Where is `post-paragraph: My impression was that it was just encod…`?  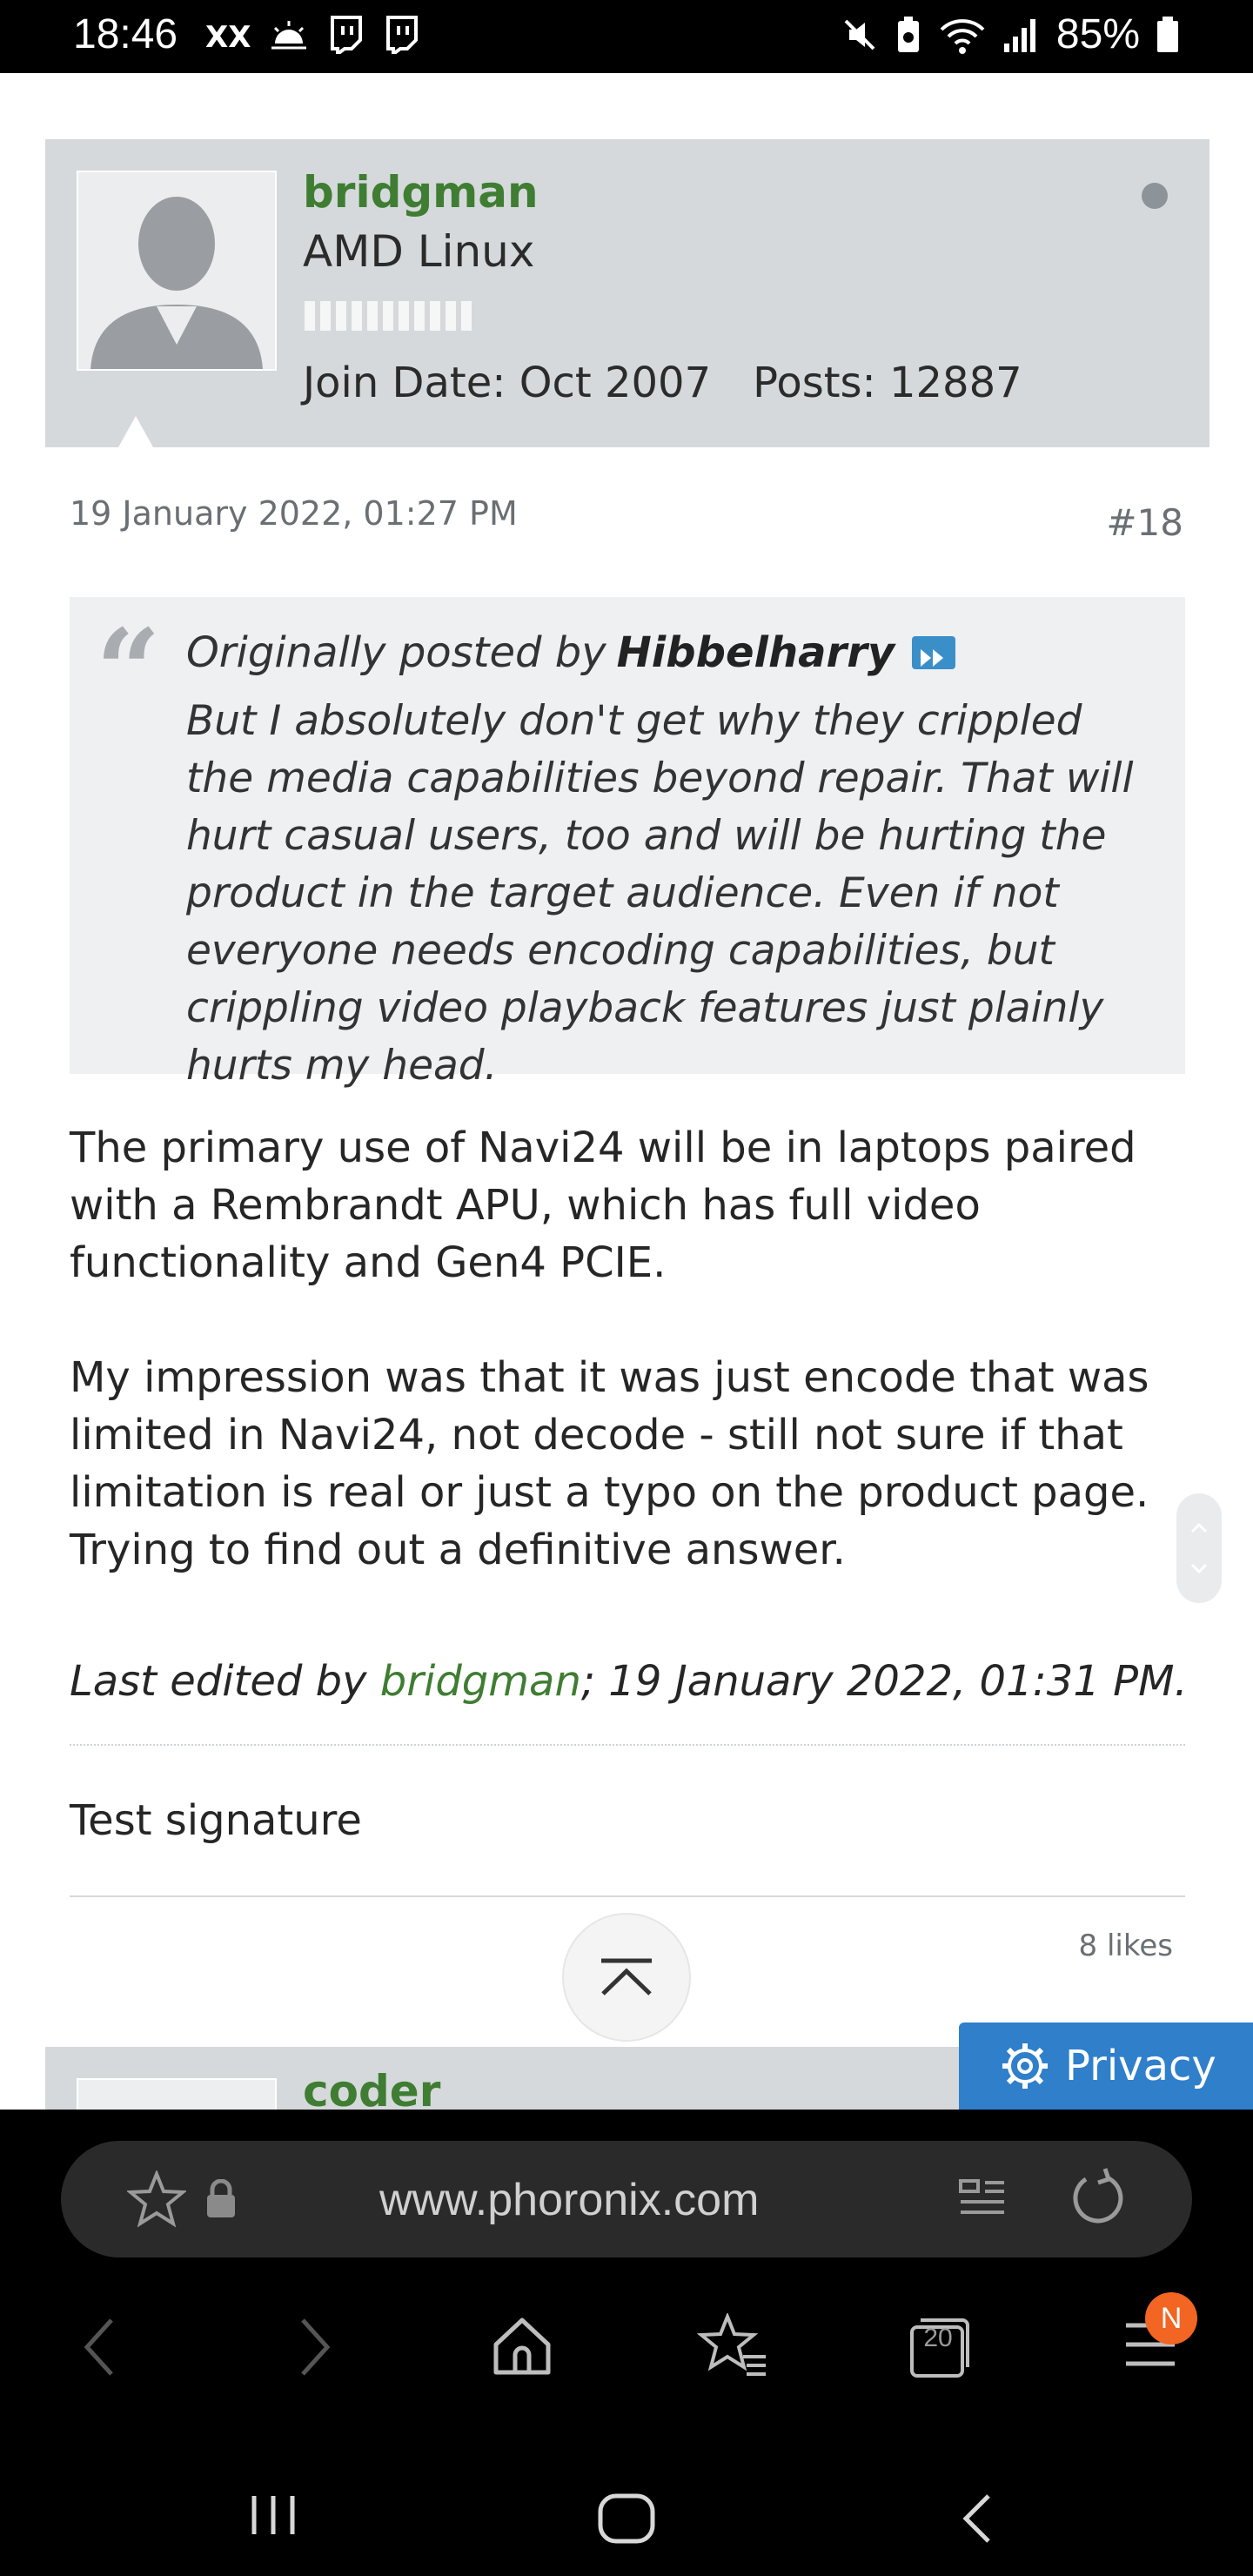 post-paragraph: My impression was that it was just encod… is located at coordinates (609, 1463).